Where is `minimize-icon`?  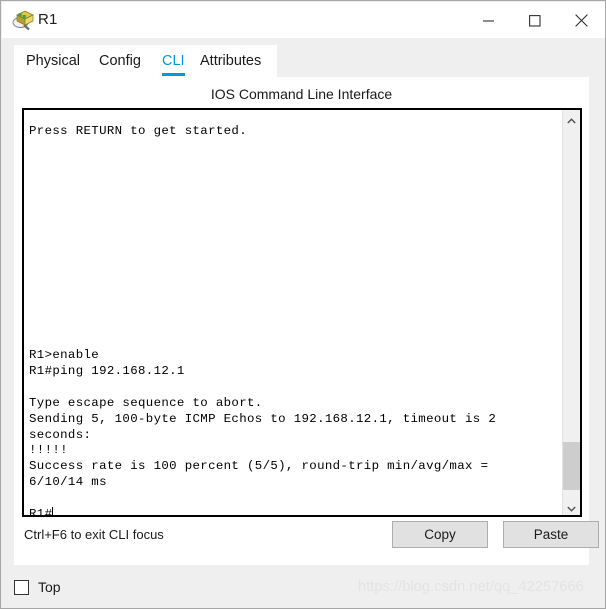
minimize-icon is located at coordinates (489, 21).